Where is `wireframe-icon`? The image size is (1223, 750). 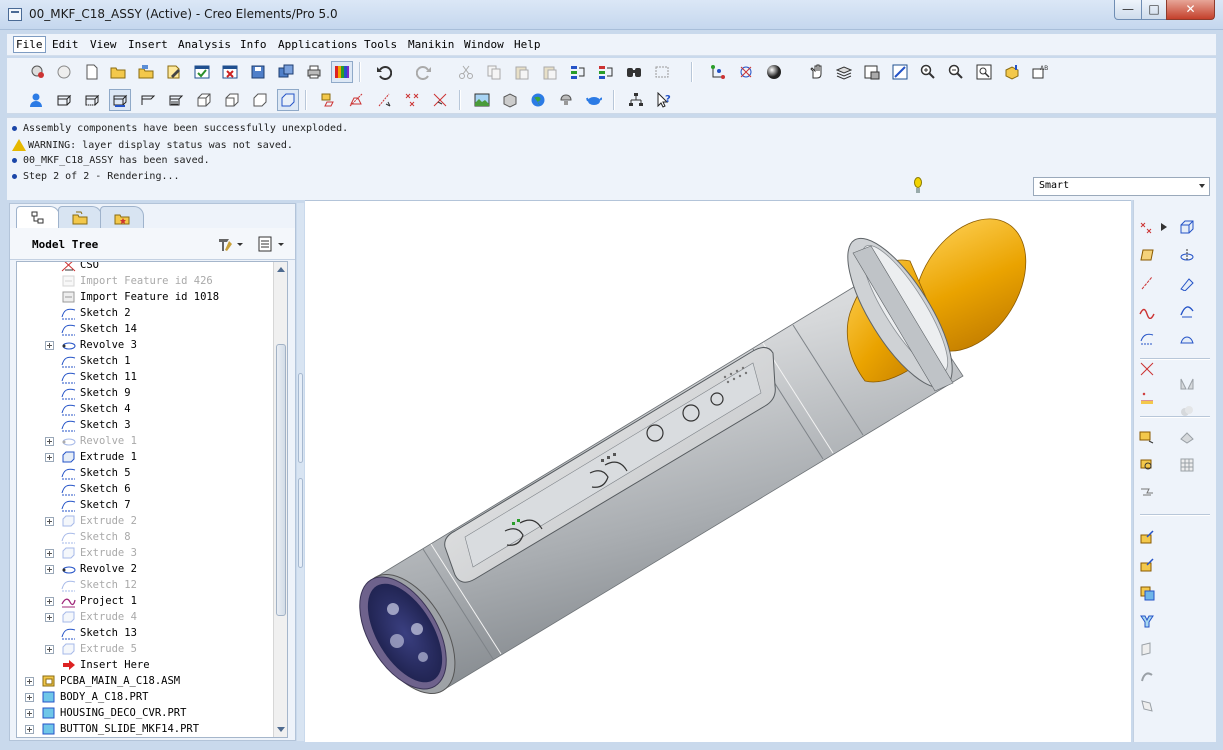 wireframe-icon is located at coordinates (64, 100).